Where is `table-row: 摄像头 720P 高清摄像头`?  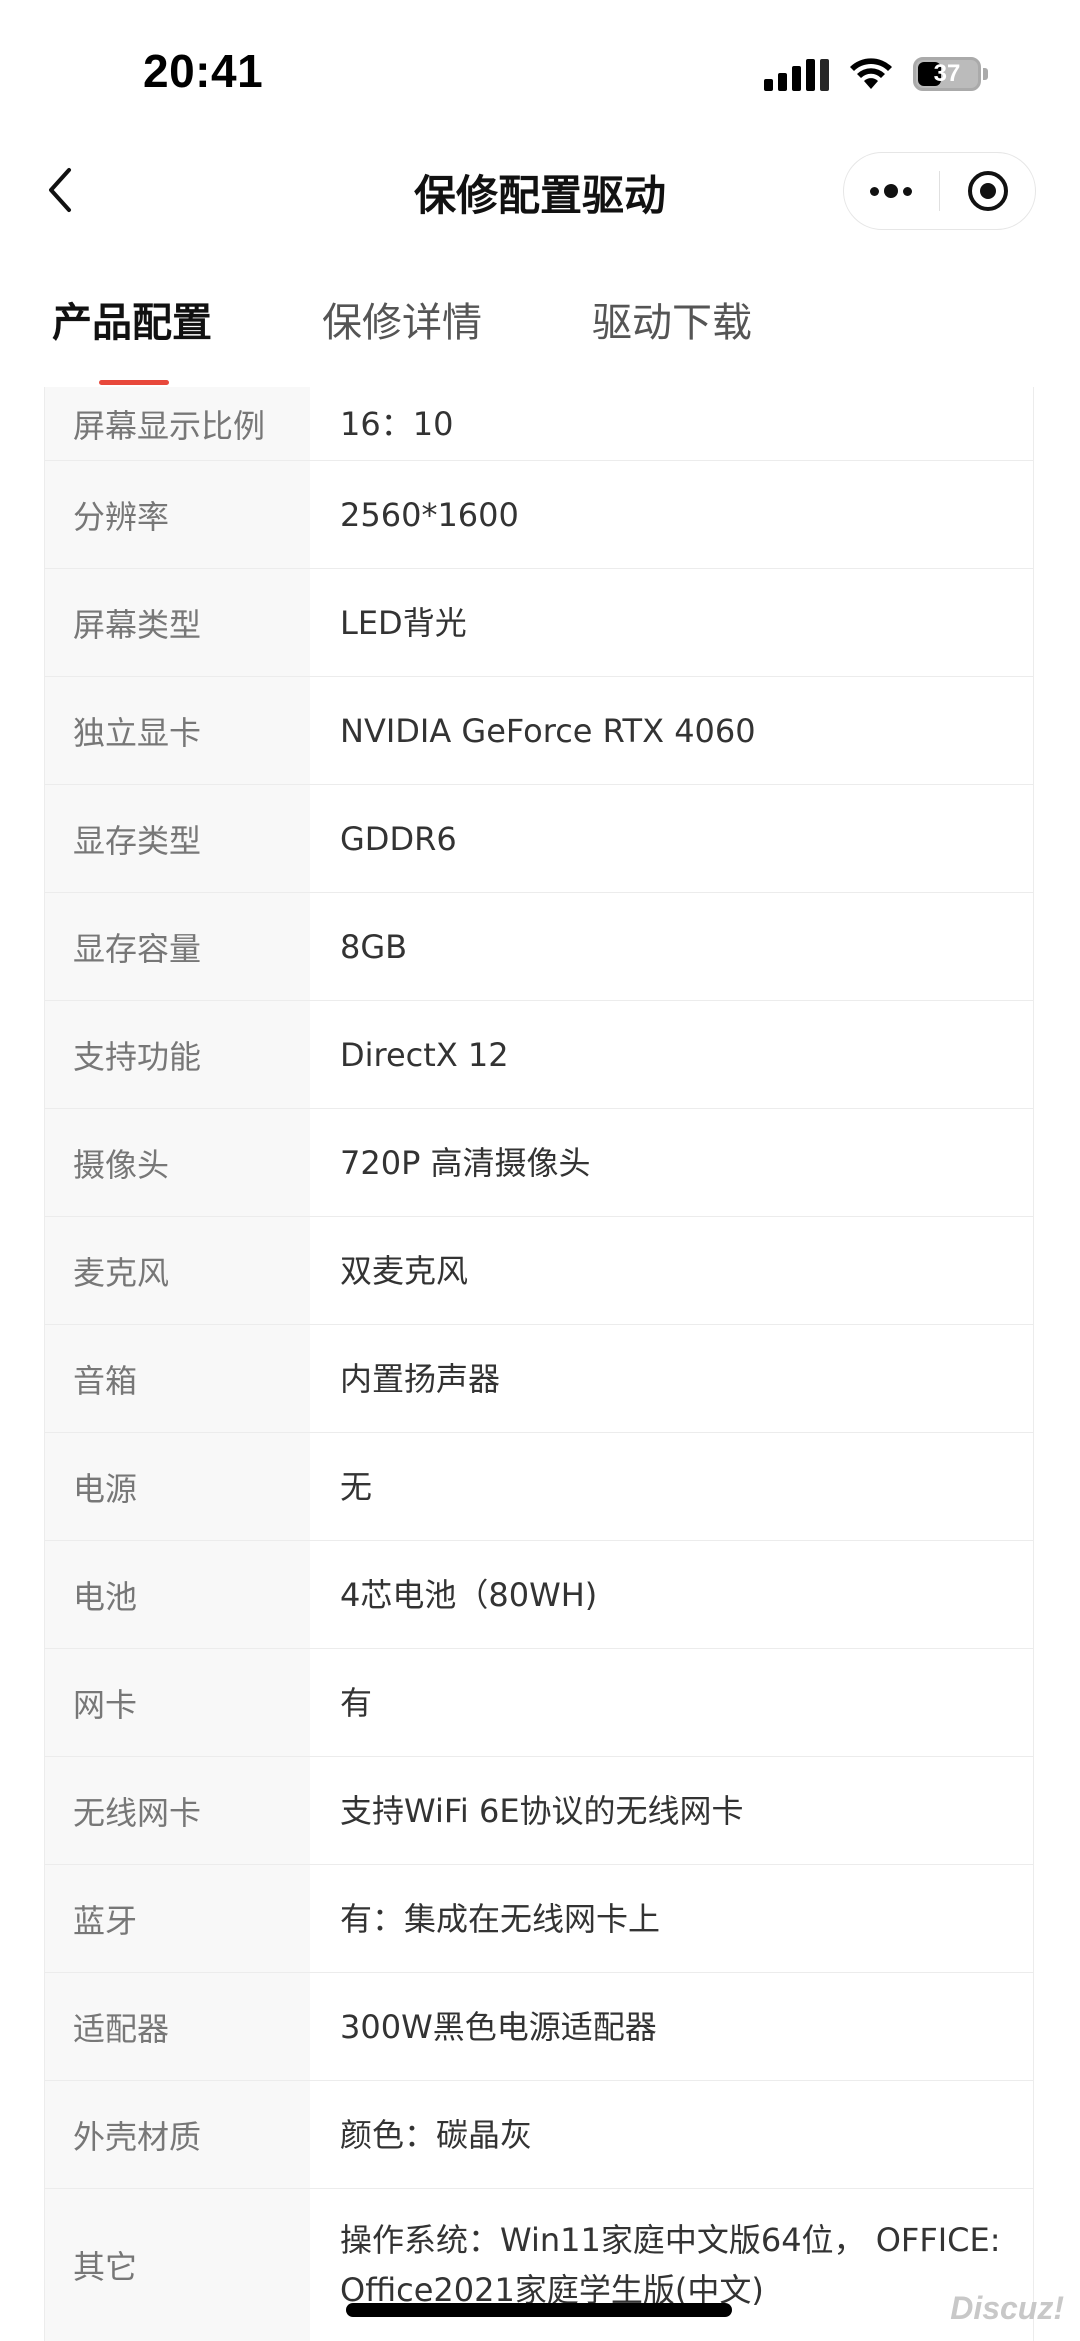 table-row: 摄像头 720P 高清摄像头 is located at coordinates (539, 1163).